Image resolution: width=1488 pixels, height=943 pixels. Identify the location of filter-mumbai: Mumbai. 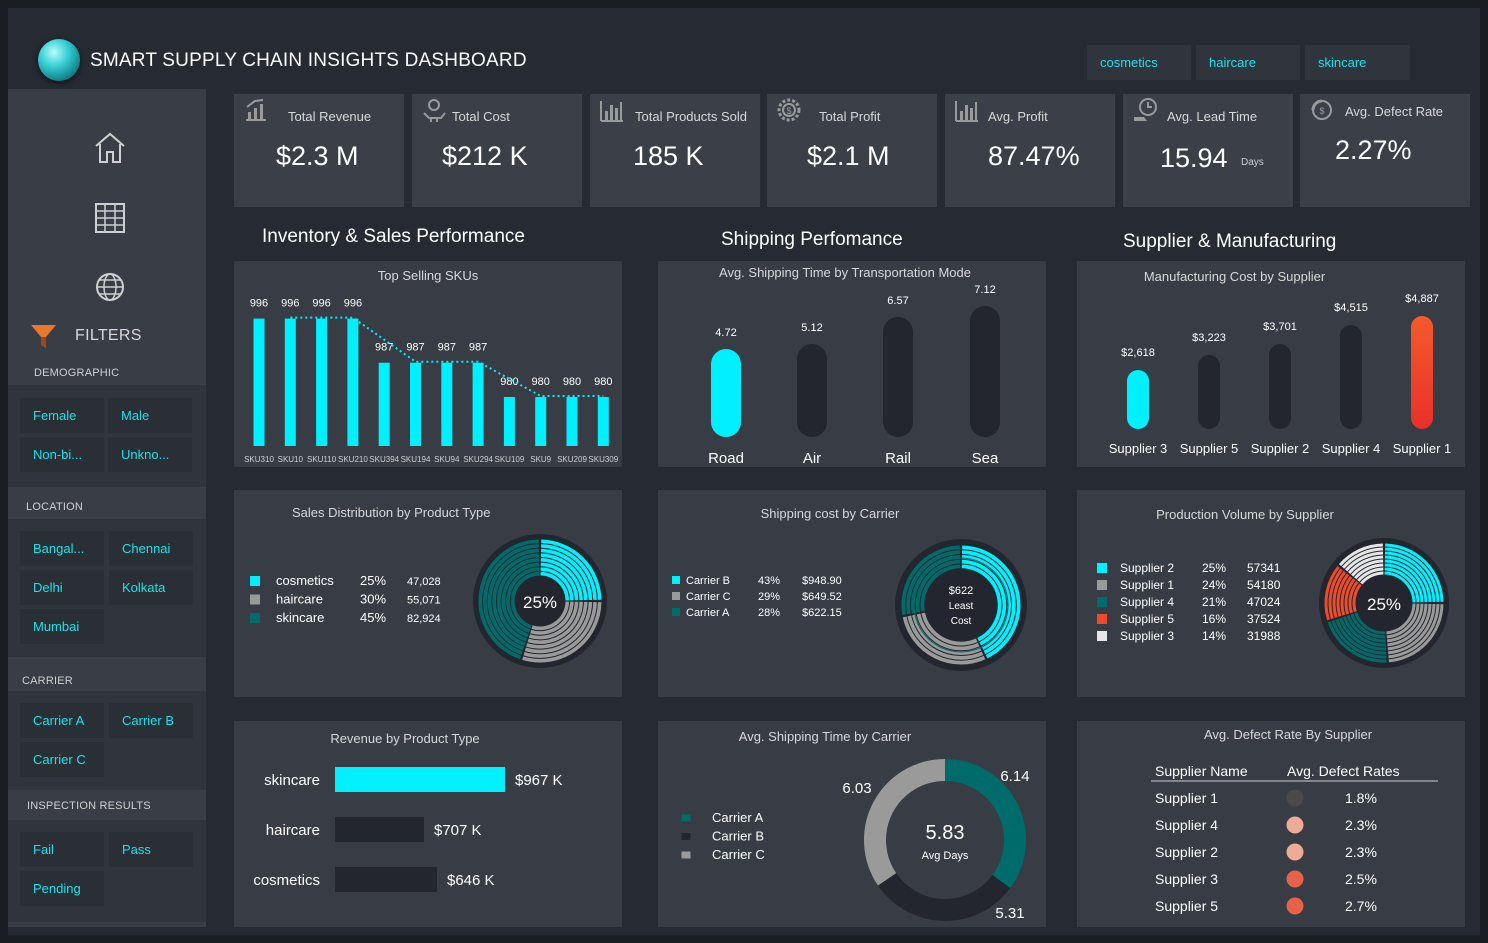
(62, 626).